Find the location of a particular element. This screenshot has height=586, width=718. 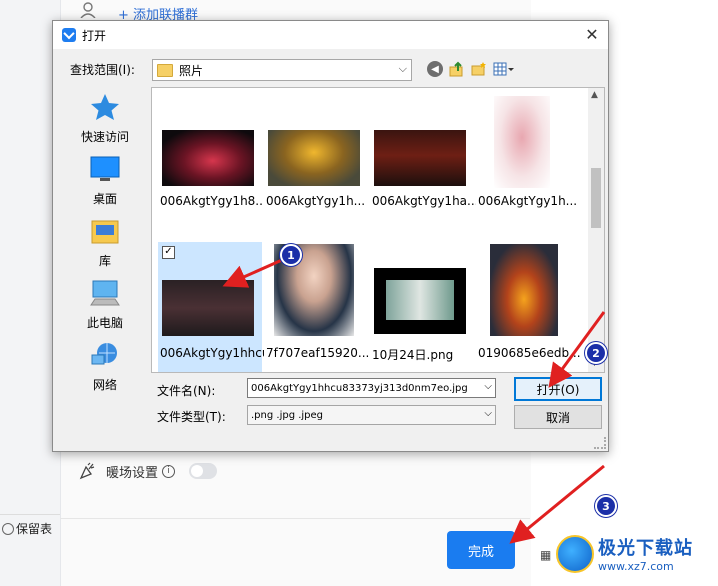

file-name: 006AkgtYgy1hhcu83373yj313d0n is located at coordinates (212, 353).